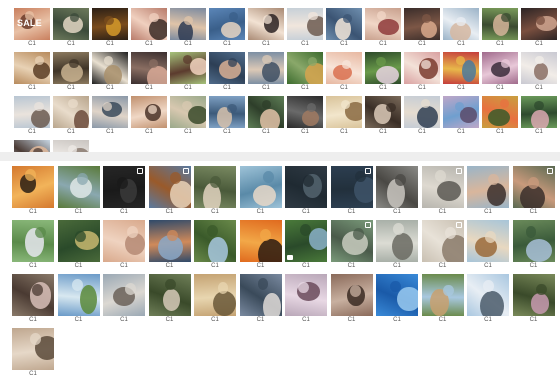 The height and width of the screenshot is (378, 560). Describe the element at coordinates (32, 24) in the screenshot. I see `photo-thumbnail: SALE` at that location.